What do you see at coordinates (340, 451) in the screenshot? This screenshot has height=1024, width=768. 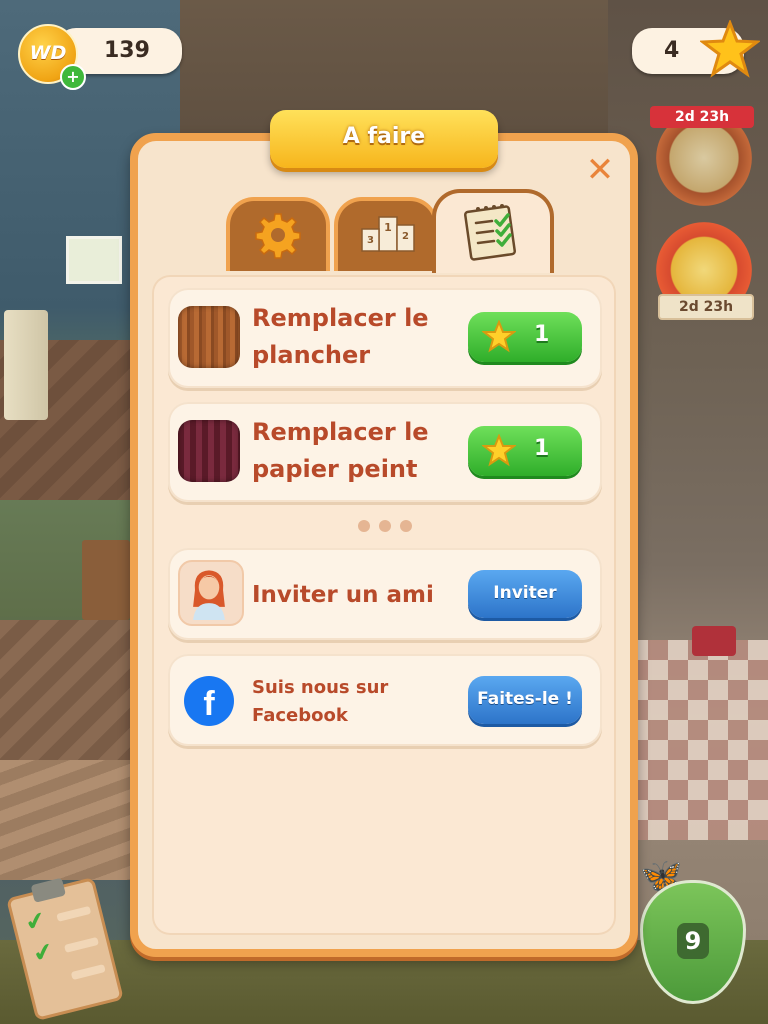 I see `task-title: Remplacer le papier peint` at bounding box center [340, 451].